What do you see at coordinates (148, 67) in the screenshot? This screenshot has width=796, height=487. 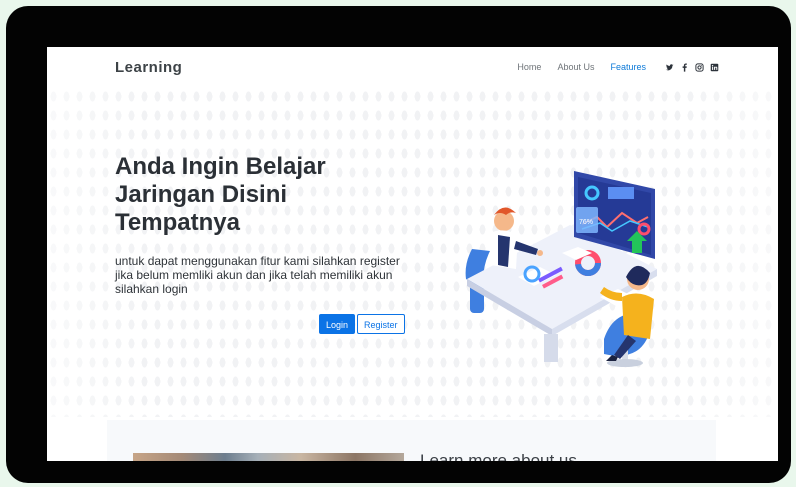 I see `brand-logo: Learning` at bounding box center [148, 67].